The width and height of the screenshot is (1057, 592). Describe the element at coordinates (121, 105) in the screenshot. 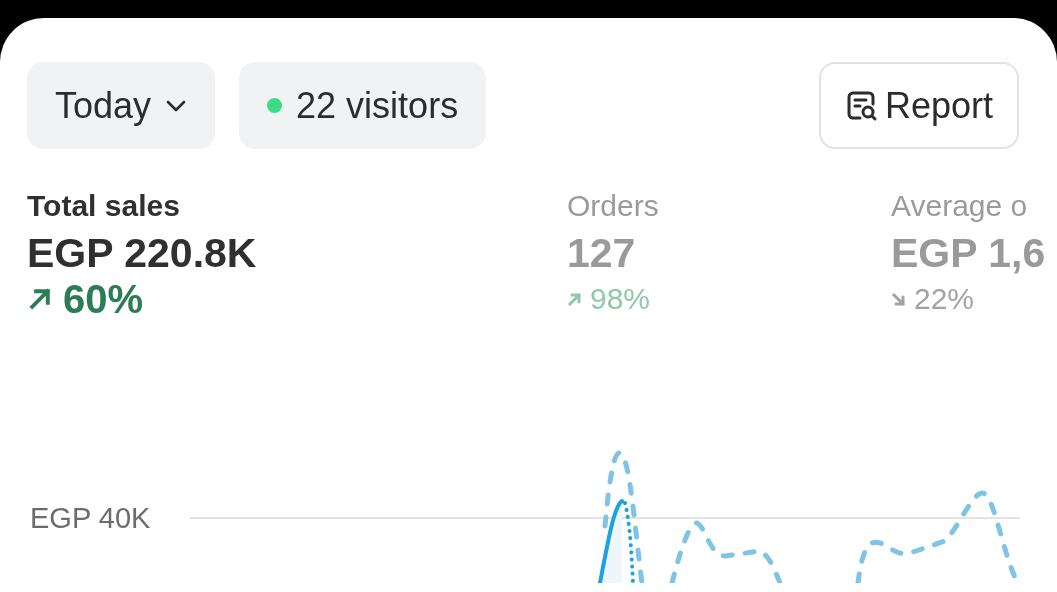

I see `date-filter-dropdown: Today` at that location.